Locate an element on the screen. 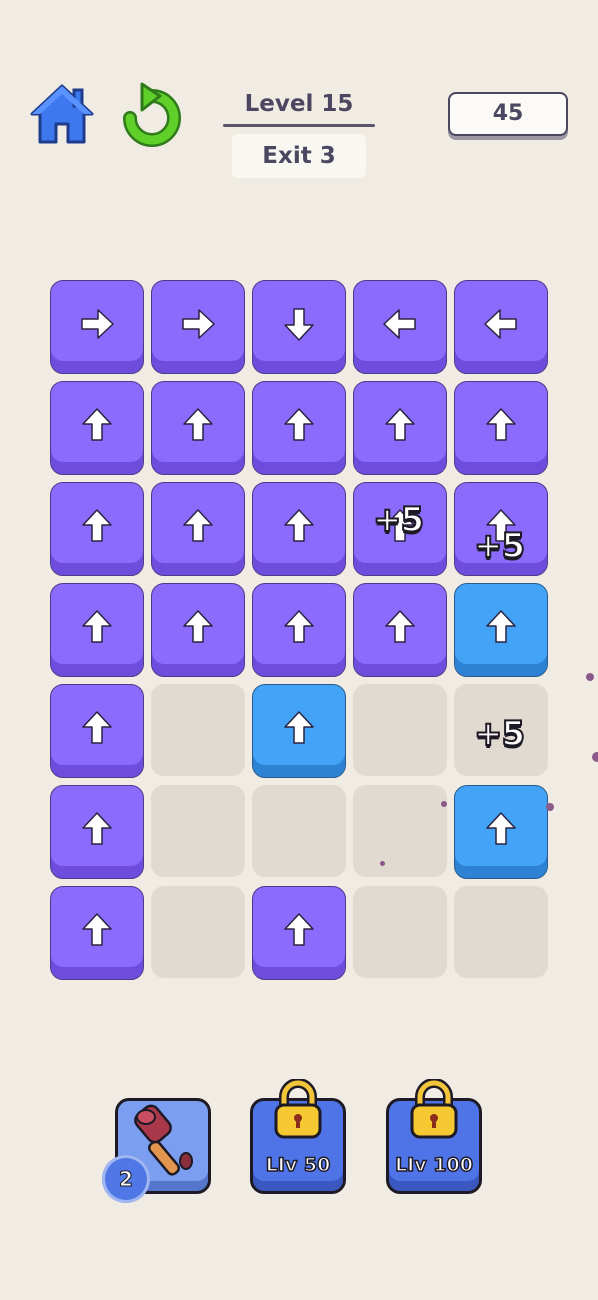  exit-label: Exit 3 is located at coordinates (299, 156).